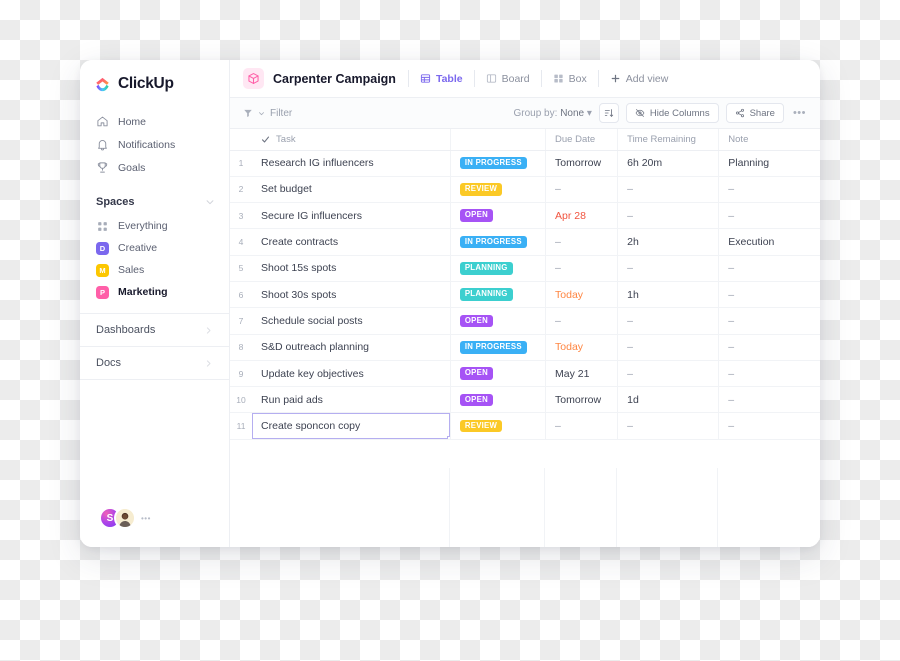 This screenshot has height=661, width=900. What do you see at coordinates (769, 140) in the screenshot?
I see `column-header-note: Note` at bounding box center [769, 140].